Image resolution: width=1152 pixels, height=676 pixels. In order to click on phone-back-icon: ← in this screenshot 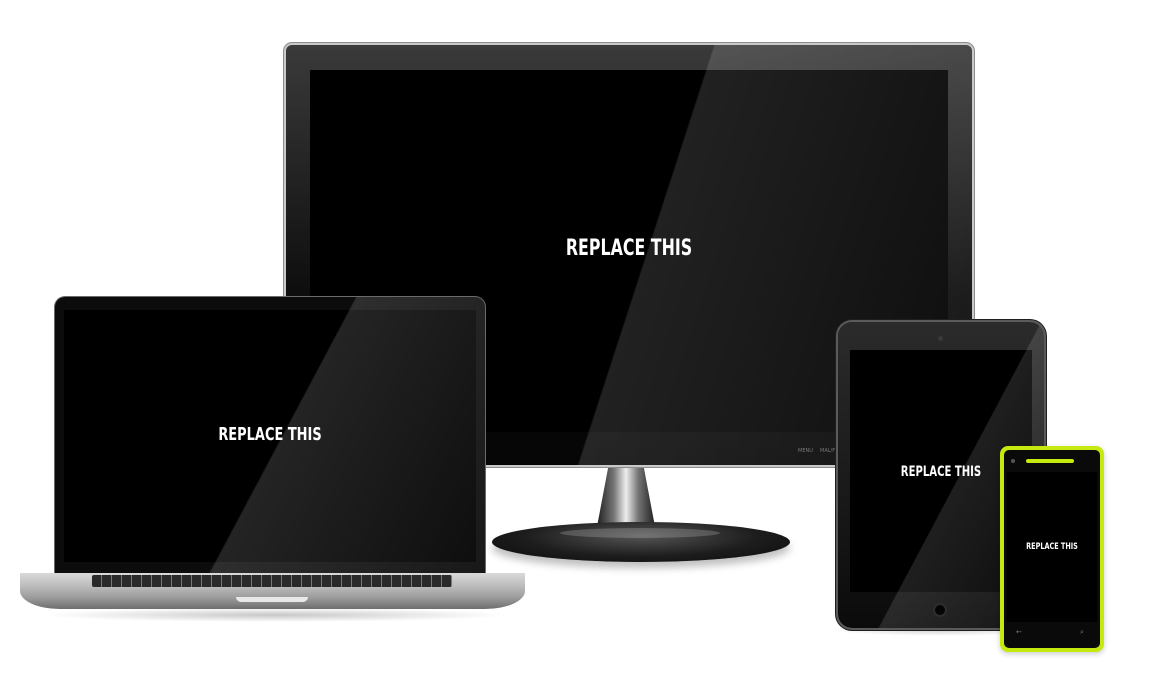, I will do `click(1019, 632)`.